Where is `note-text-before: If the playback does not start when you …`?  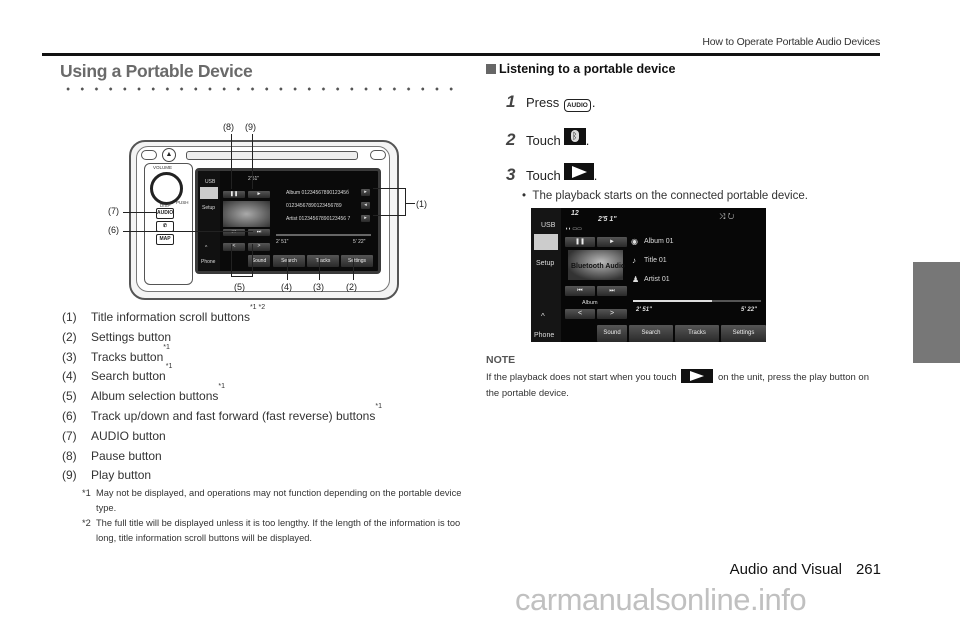 note-text-before: If the playback does not start when you … is located at coordinates (581, 377).